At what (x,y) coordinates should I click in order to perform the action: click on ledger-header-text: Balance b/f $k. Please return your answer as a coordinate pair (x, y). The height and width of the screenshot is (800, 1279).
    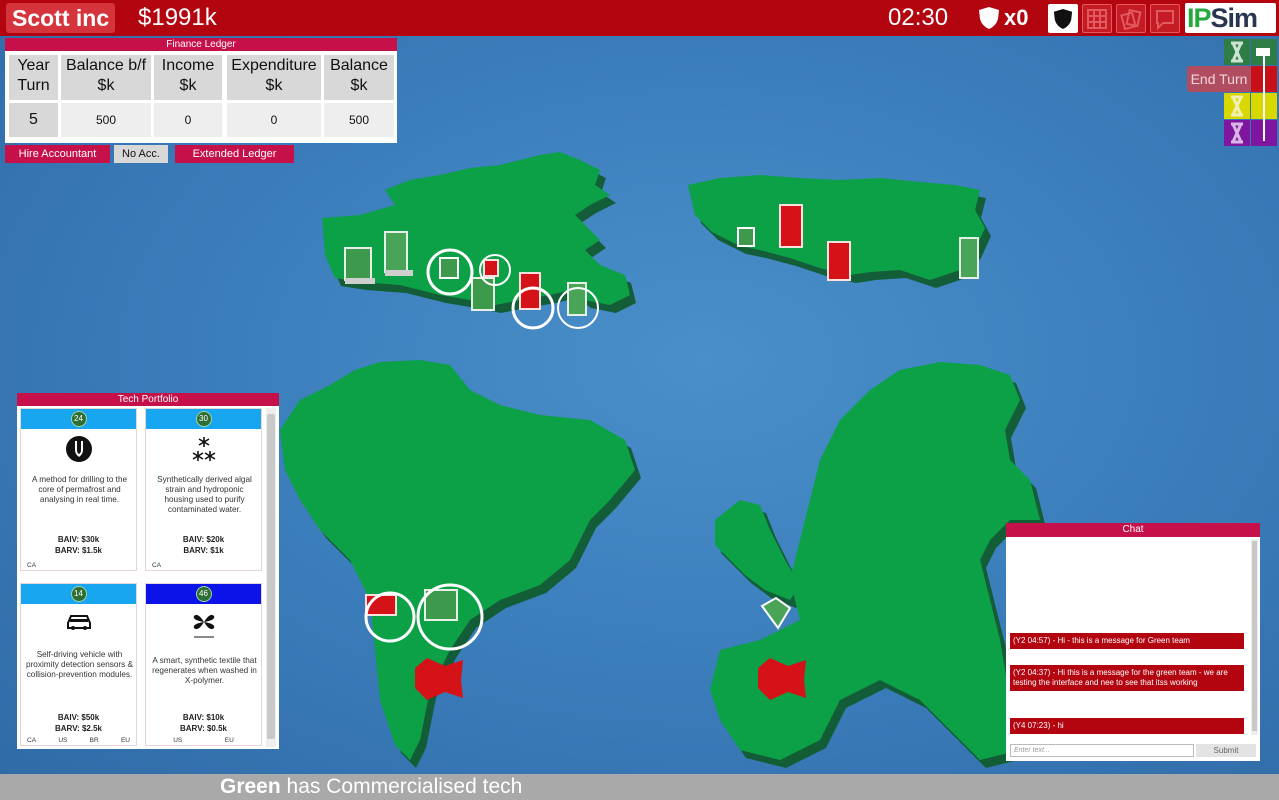
    Looking at the image, I should click on (106, 75).